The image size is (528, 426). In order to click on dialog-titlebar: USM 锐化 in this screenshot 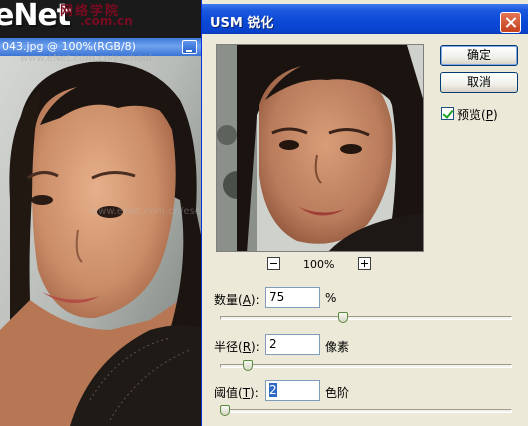, I will do `click(365, 19)`.